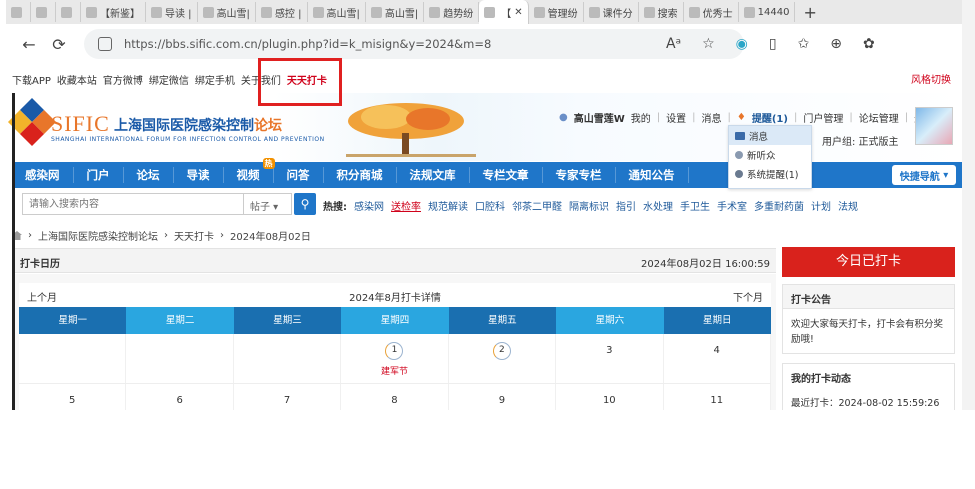 Image resolution: width=975 pixels, height=489 pixels. What do you see at coordinates (452, 12) in the screenshot?
I see `browser-tab: 趋势纷` at bounding box center [452, 12].